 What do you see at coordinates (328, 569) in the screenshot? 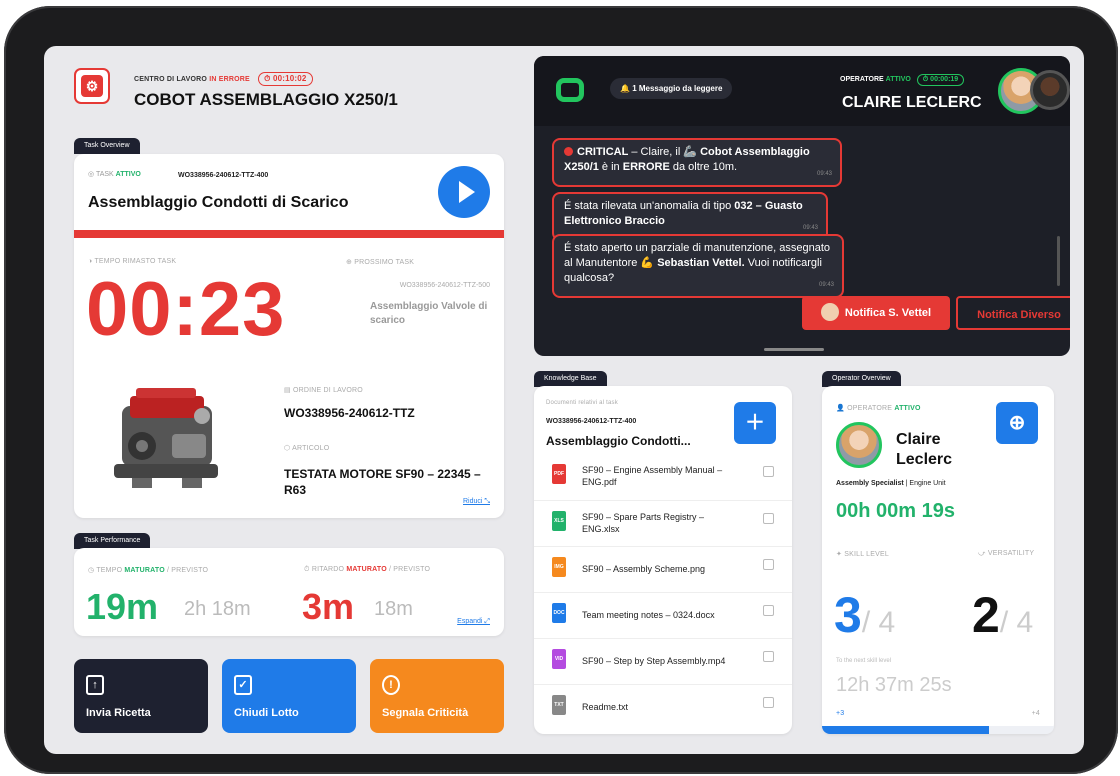
I see `delay-label-text: RITARDO` at bounding box center [328, 569].